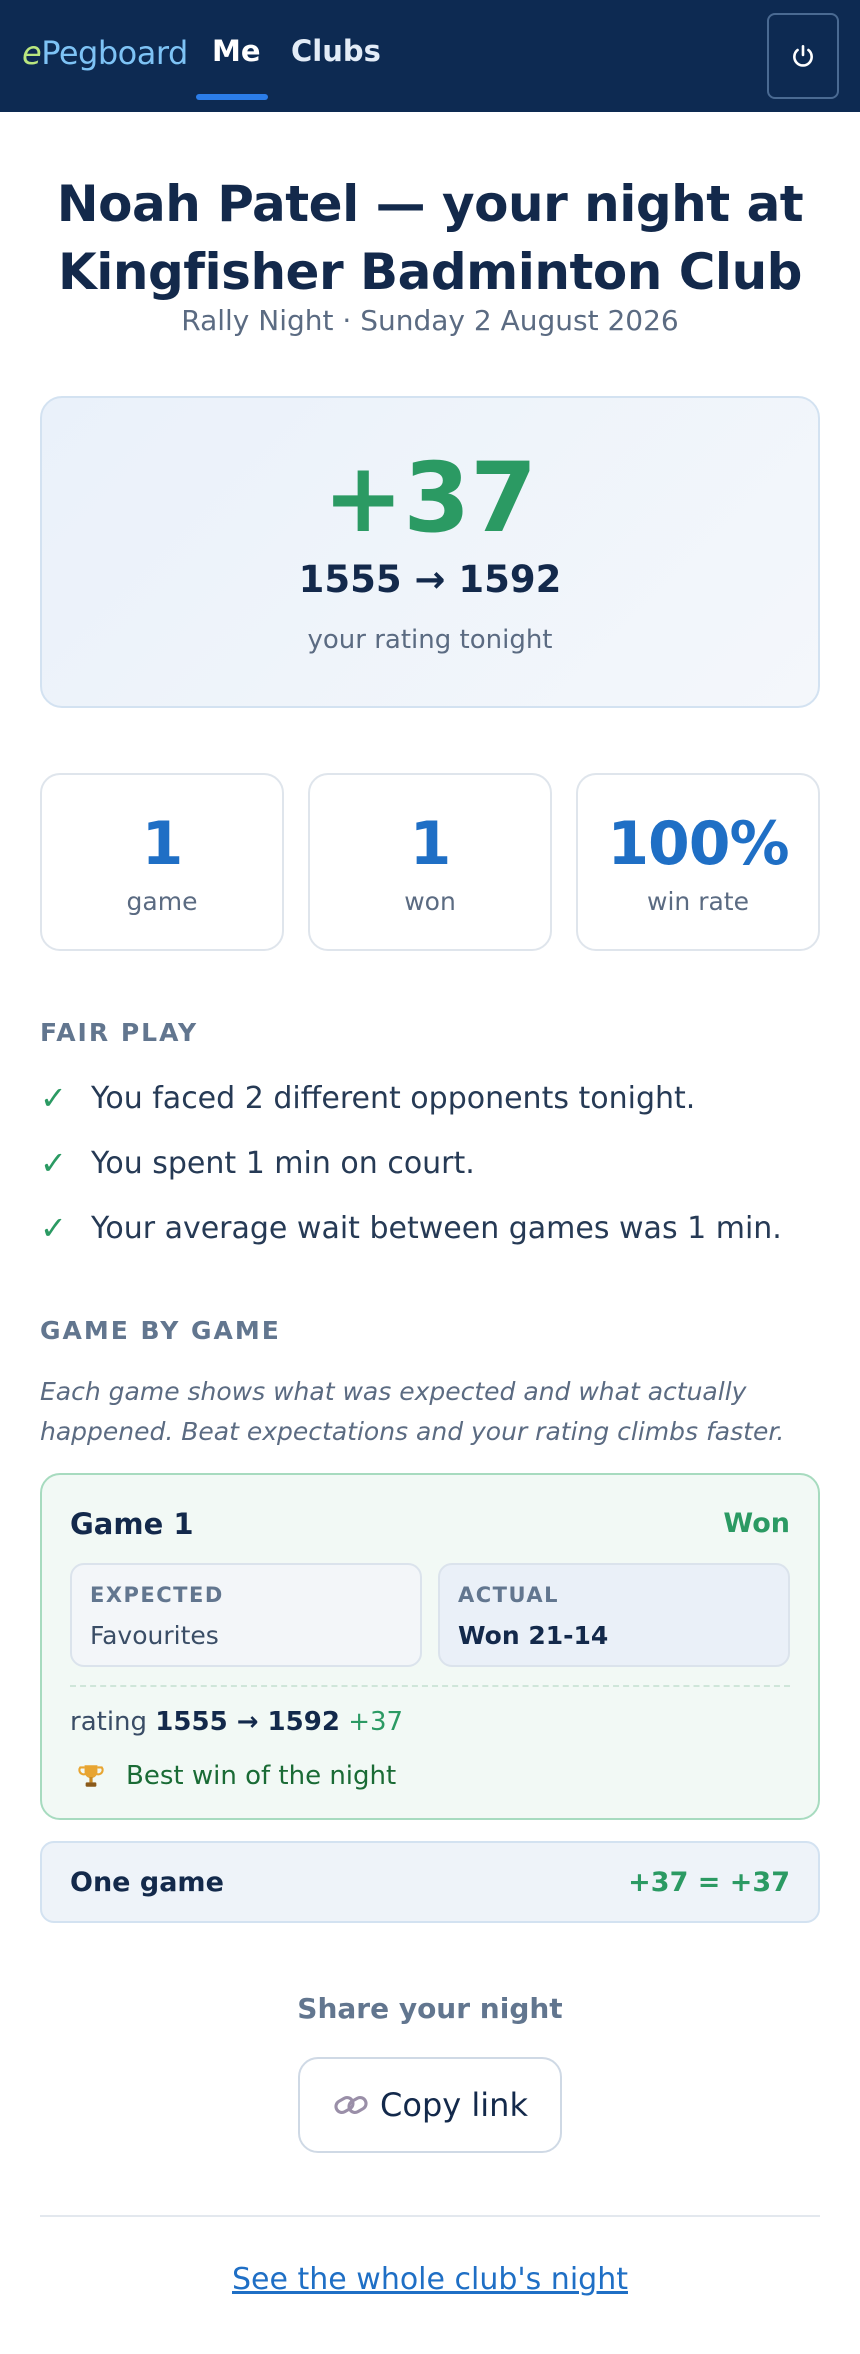  What do you see at coordinates (454, 2105) in the screenshot?
I see `copy-link-label: Copy link` at bounding box center [454, 2105].